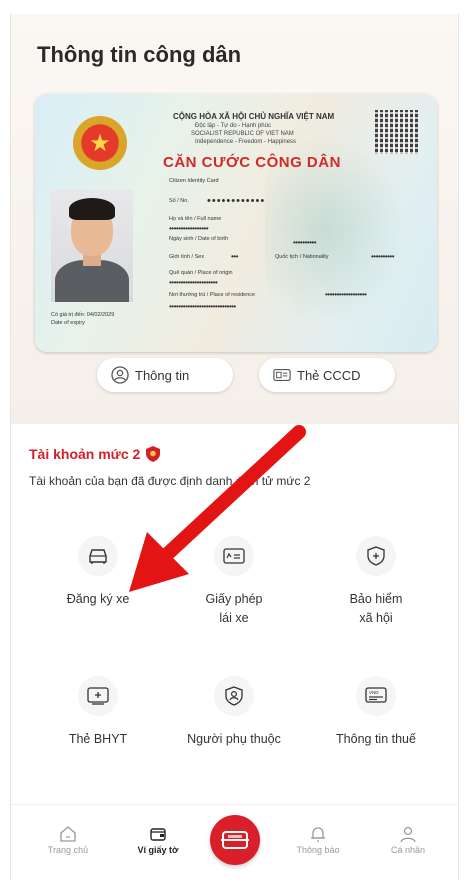 This screenshot has width=467, height=884. I want to click on person-icon, so click(234, 696).